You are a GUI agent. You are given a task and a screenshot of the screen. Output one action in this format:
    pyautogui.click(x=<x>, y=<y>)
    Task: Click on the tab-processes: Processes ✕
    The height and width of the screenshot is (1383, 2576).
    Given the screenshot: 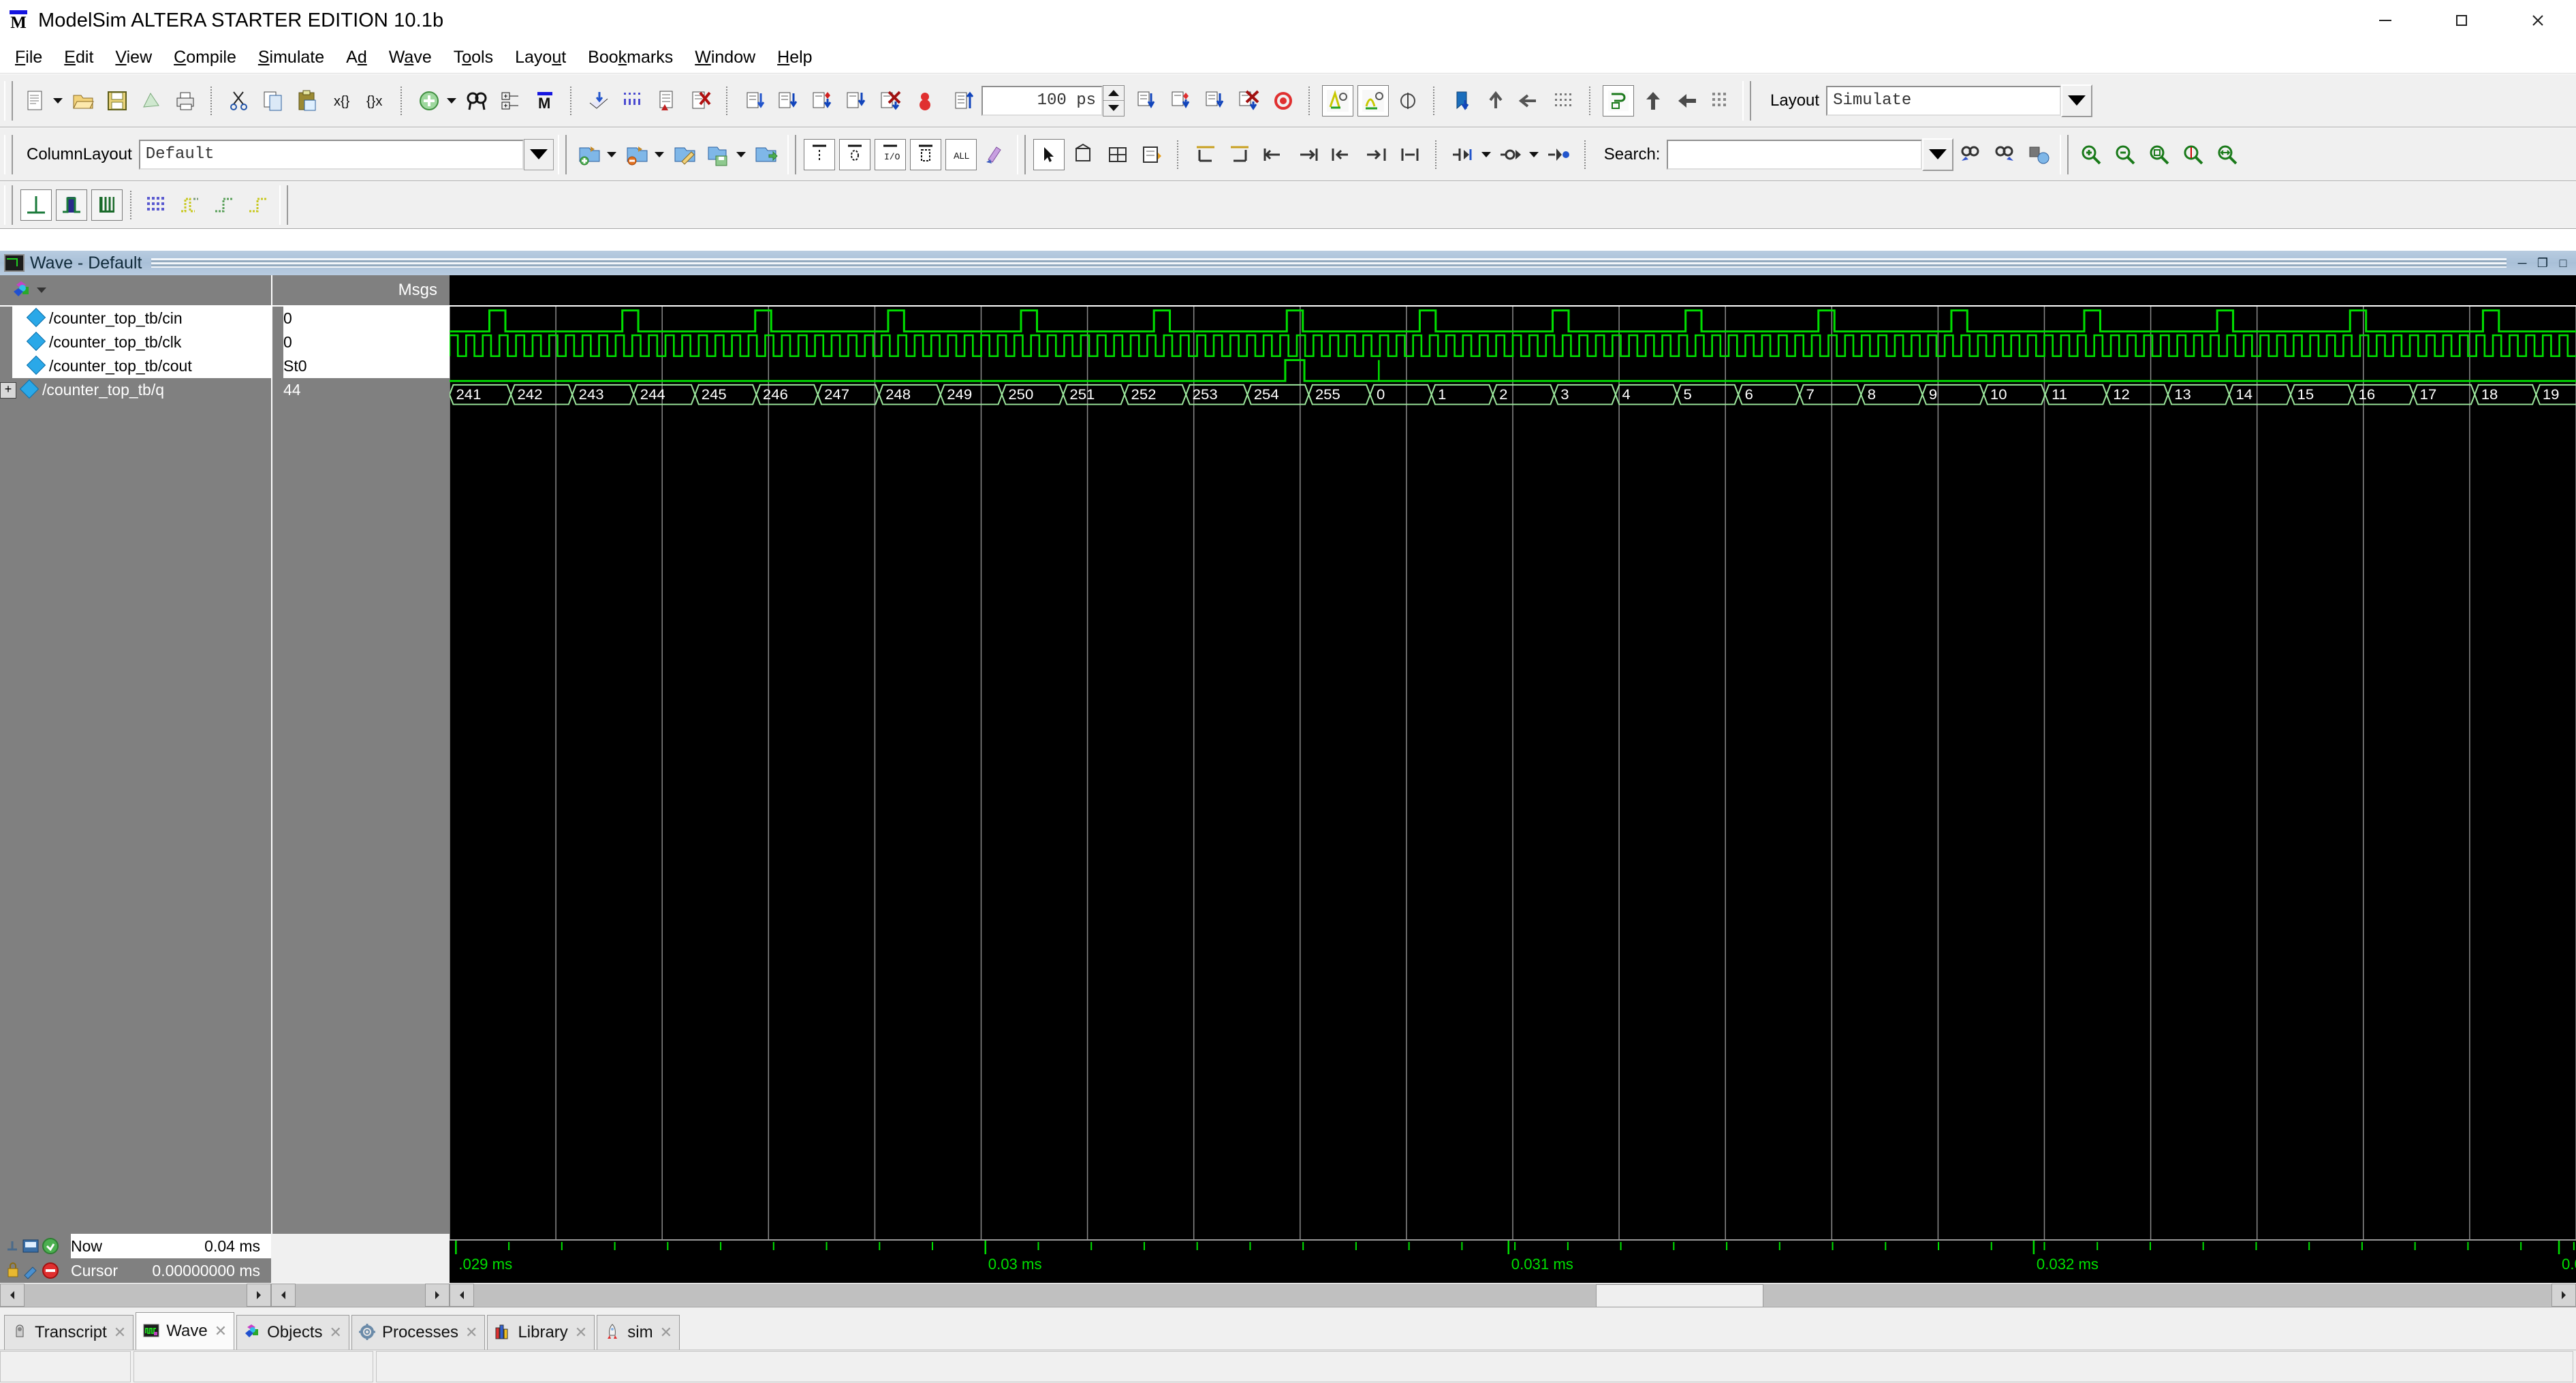 What is the action you would take?
    pyautogui.click(x=418, y=1332)
    